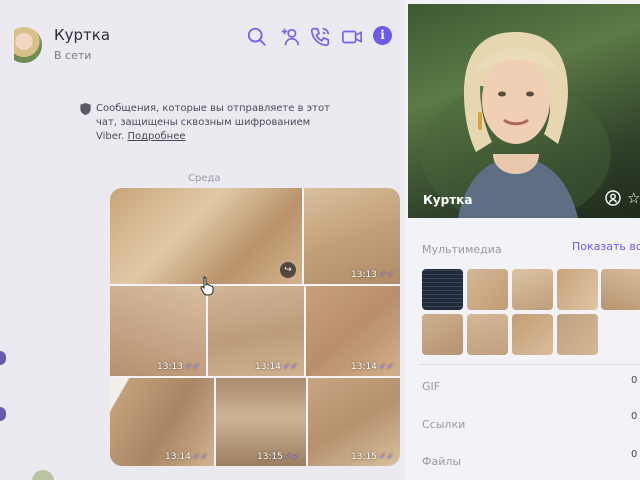 Image resolution: width=640 pixels, height=480 pixels. Describe the element at coordinates (202, 39) in the screenshot. I see `chat-header: Куртка В сети i` at that location.